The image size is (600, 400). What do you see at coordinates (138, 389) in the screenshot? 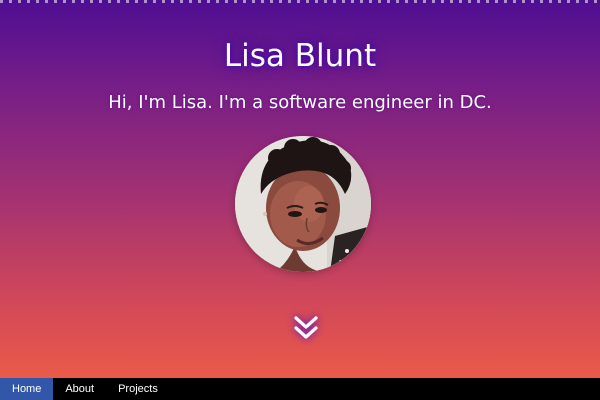
I see `nav-projects: Projects` at bounding box center [138, 389].